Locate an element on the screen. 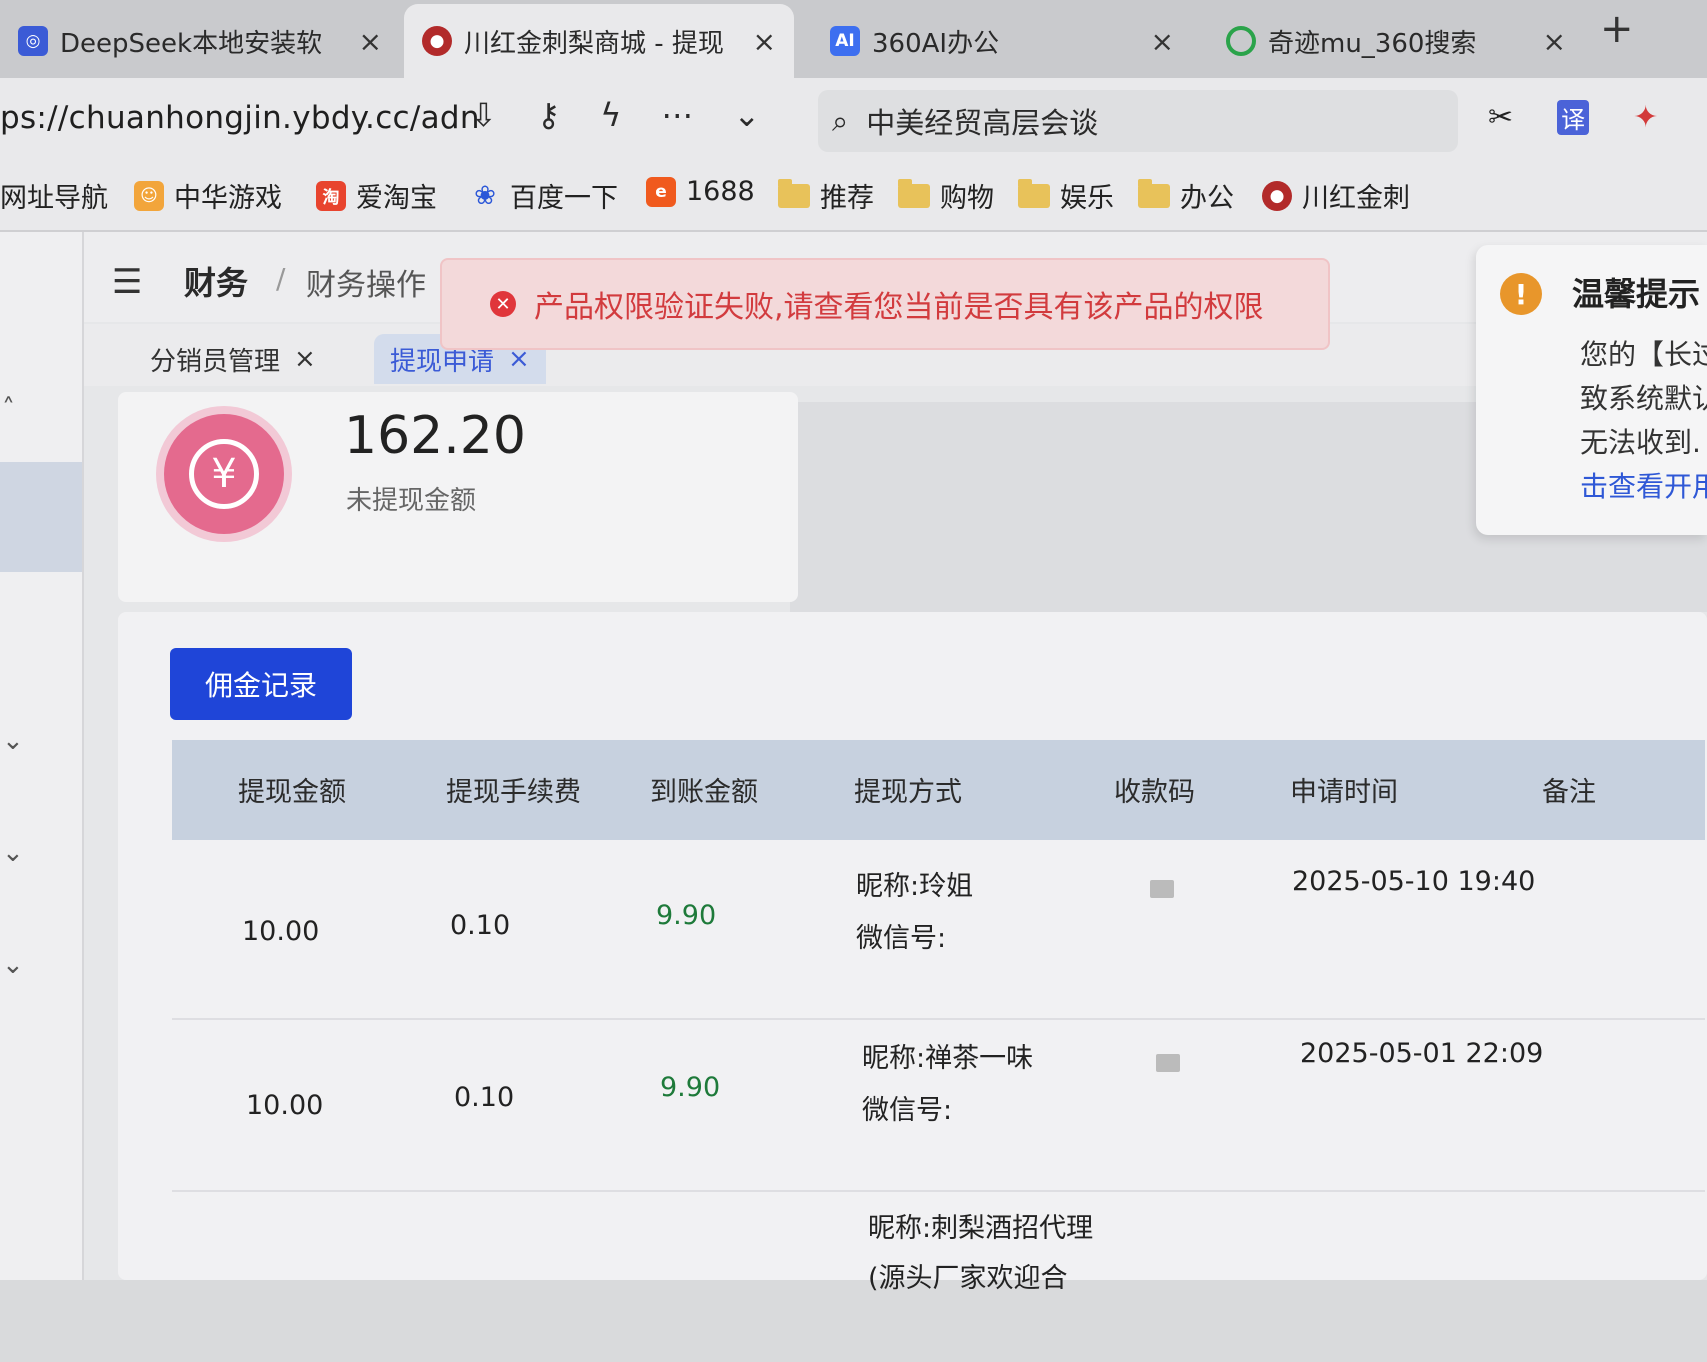 Image resolution: width=1707 pixels, height=1362 pixels. bookmark-folder: 推荐 is located at coordinates (826, 195).